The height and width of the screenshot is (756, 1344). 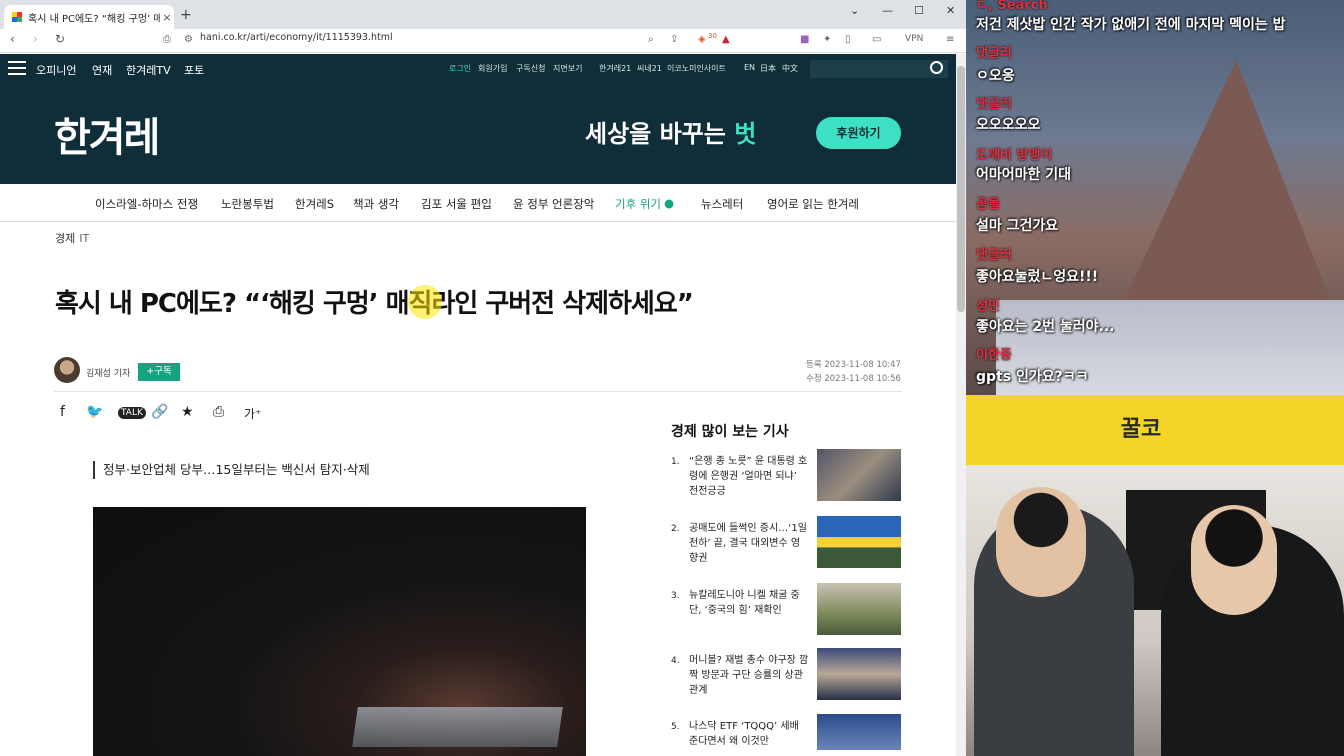 What do you see at coordinates (456, 204) in the screenshot?
I see `category-link: 김포 서울 편입` at bounding box center [456, 204].